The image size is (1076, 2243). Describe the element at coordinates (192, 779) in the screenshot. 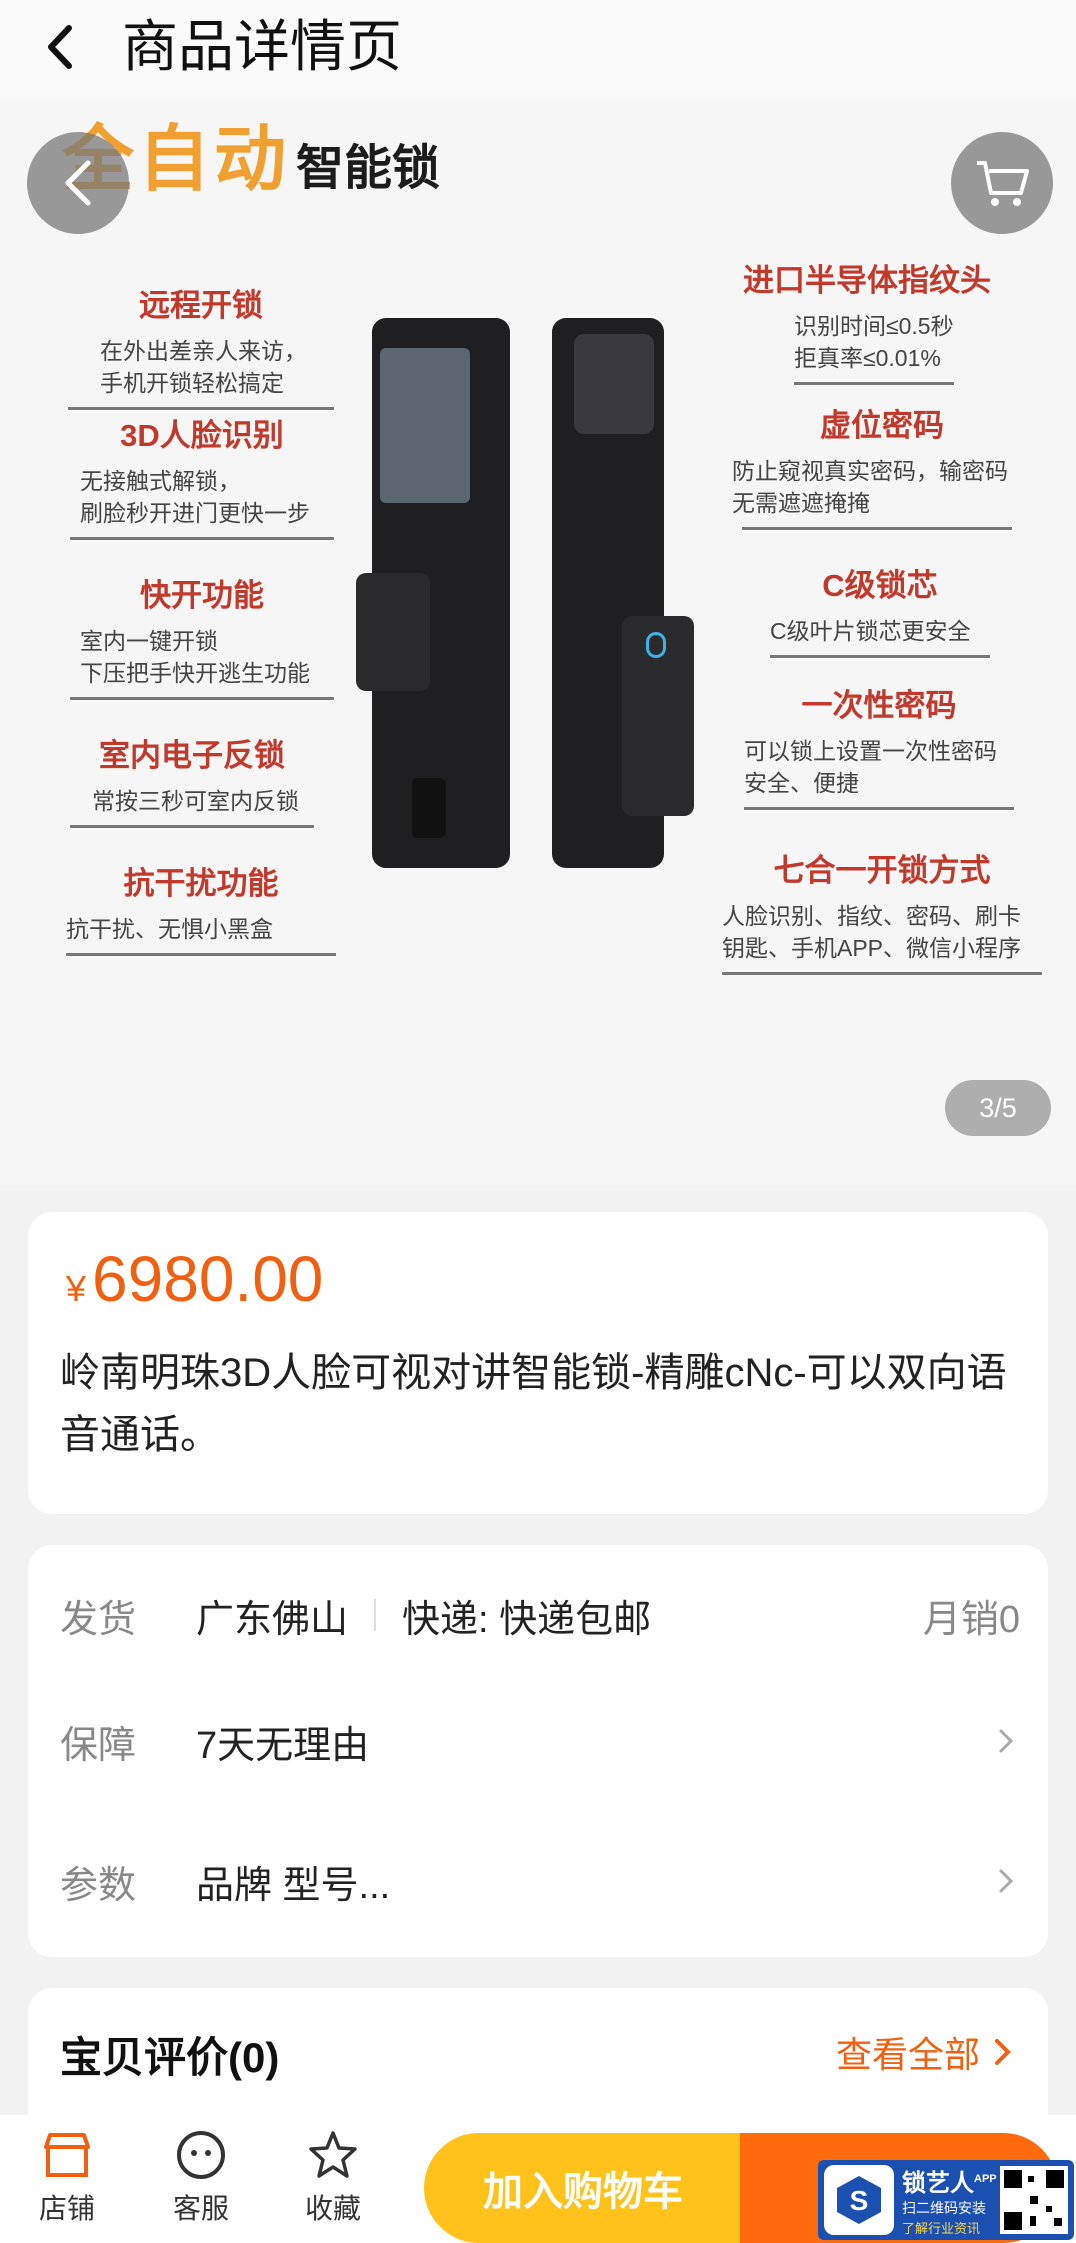

I see `feature-indoor-lock: 室内电子反锁 常按三秒可室内反锁` at that location.